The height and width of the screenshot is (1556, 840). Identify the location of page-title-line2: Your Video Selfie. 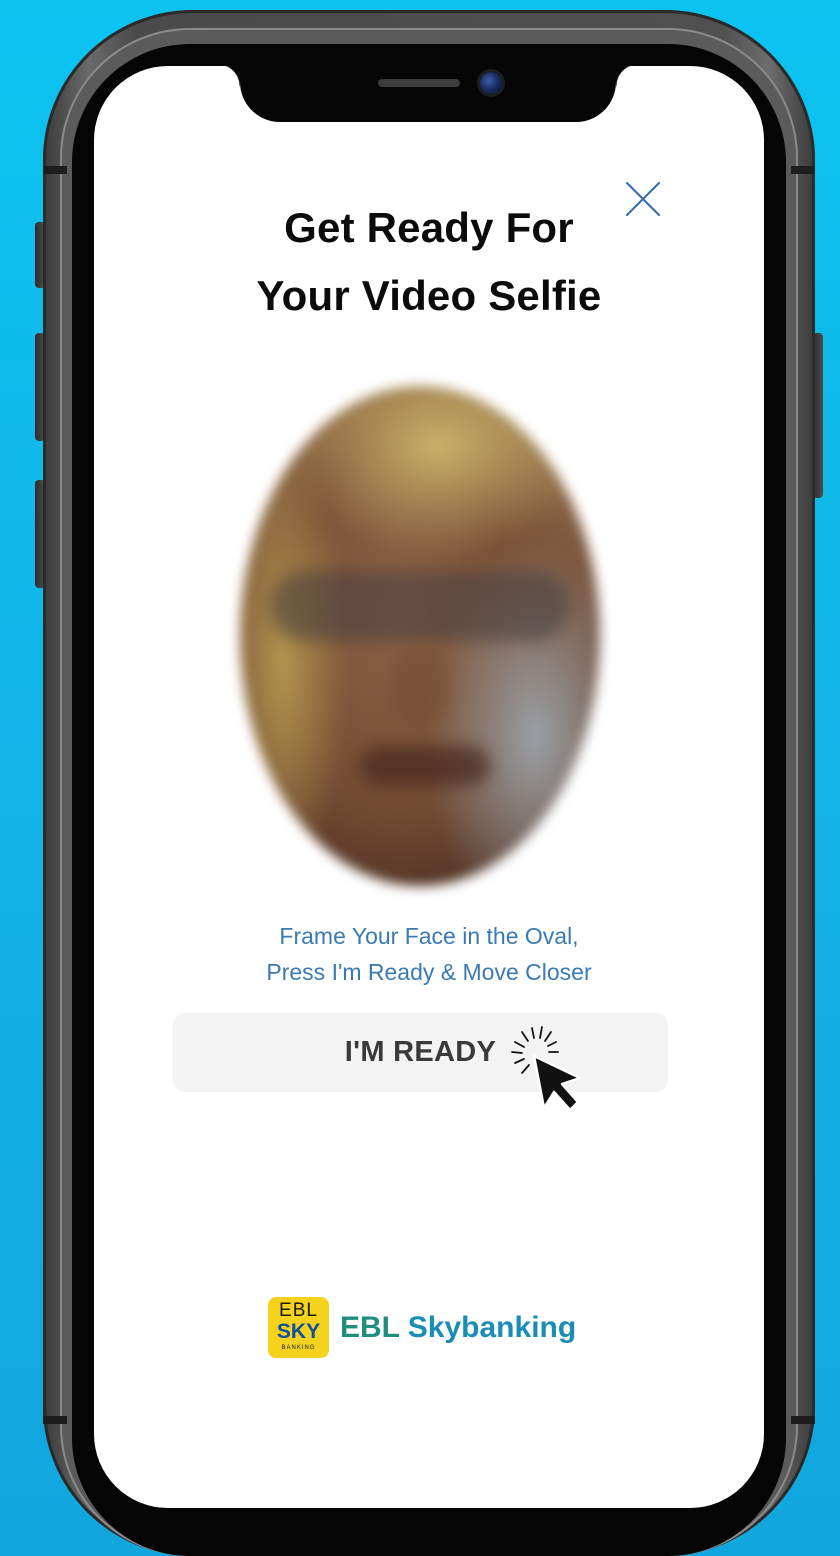
(429, 295).